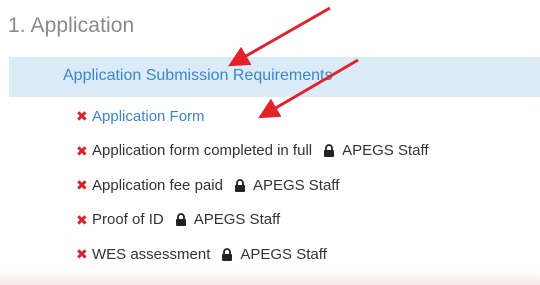 The image size is (540, 285). What do you see at coordinates (279, 36) in the screenshot?
I see `red-arrow-icon` at bounding box center [279, 36].